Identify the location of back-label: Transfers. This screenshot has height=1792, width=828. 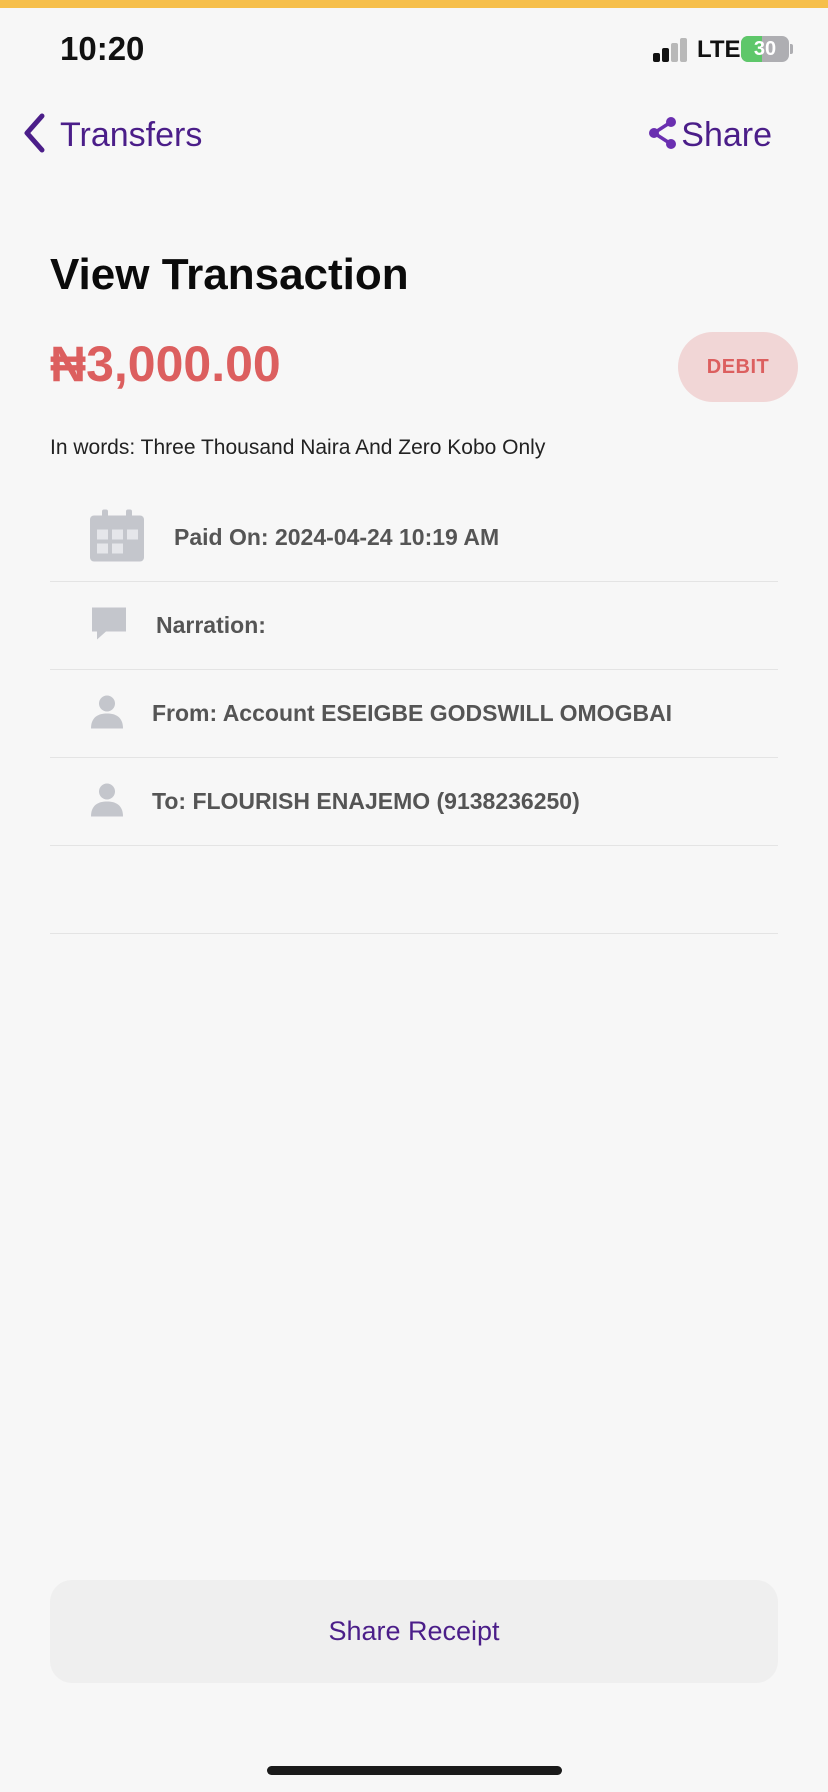
(131, 134).